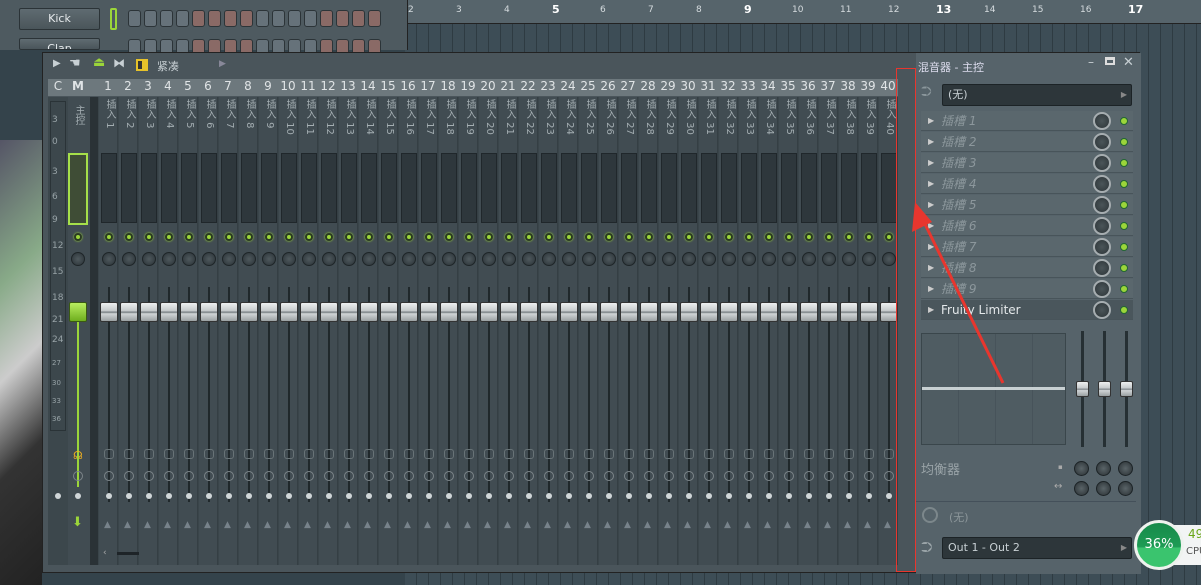  Describe the element at coordinates (922, 217) in the screenshot. I see `arrow-head` at that location.